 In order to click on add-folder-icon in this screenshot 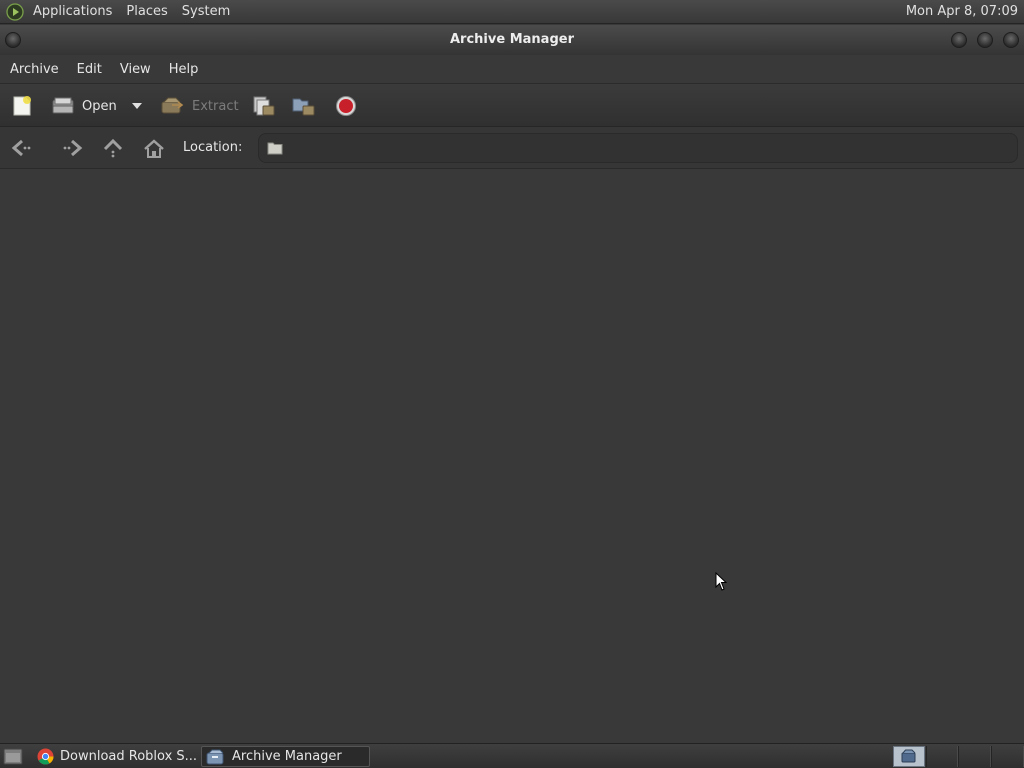, I will do `click(303, 107)`.